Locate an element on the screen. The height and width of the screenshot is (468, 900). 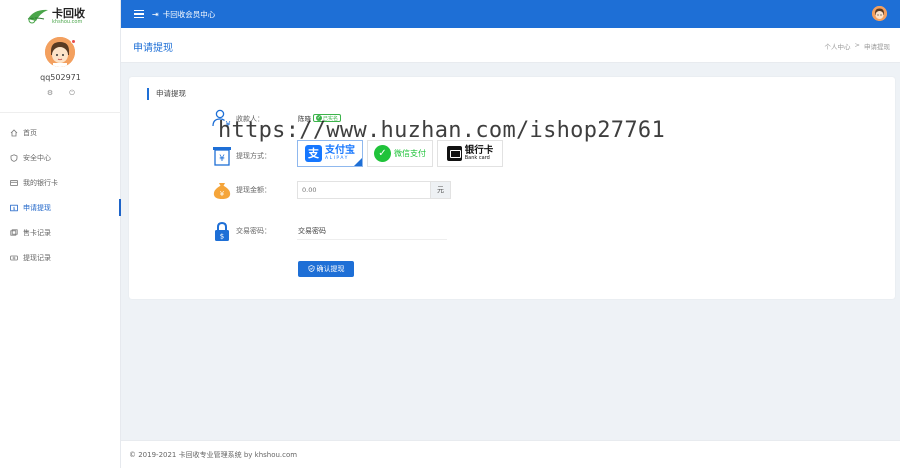
wechat-pay-option: ✓ 微信支付 is located at coordinates (400, 153).